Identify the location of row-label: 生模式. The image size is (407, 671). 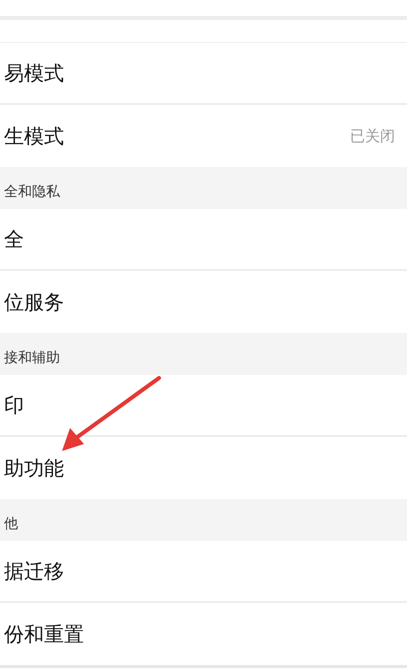
(34, 136).